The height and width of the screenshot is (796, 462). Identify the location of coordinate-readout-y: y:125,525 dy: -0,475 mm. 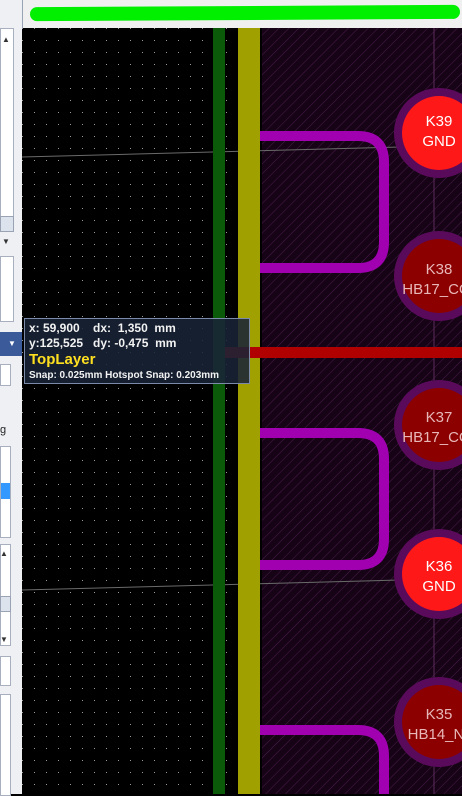
(103, 343).